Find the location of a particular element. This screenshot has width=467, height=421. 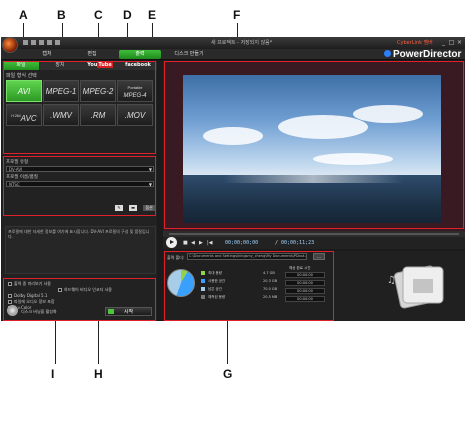

callout-h: H is located at coordinates (98, 374).